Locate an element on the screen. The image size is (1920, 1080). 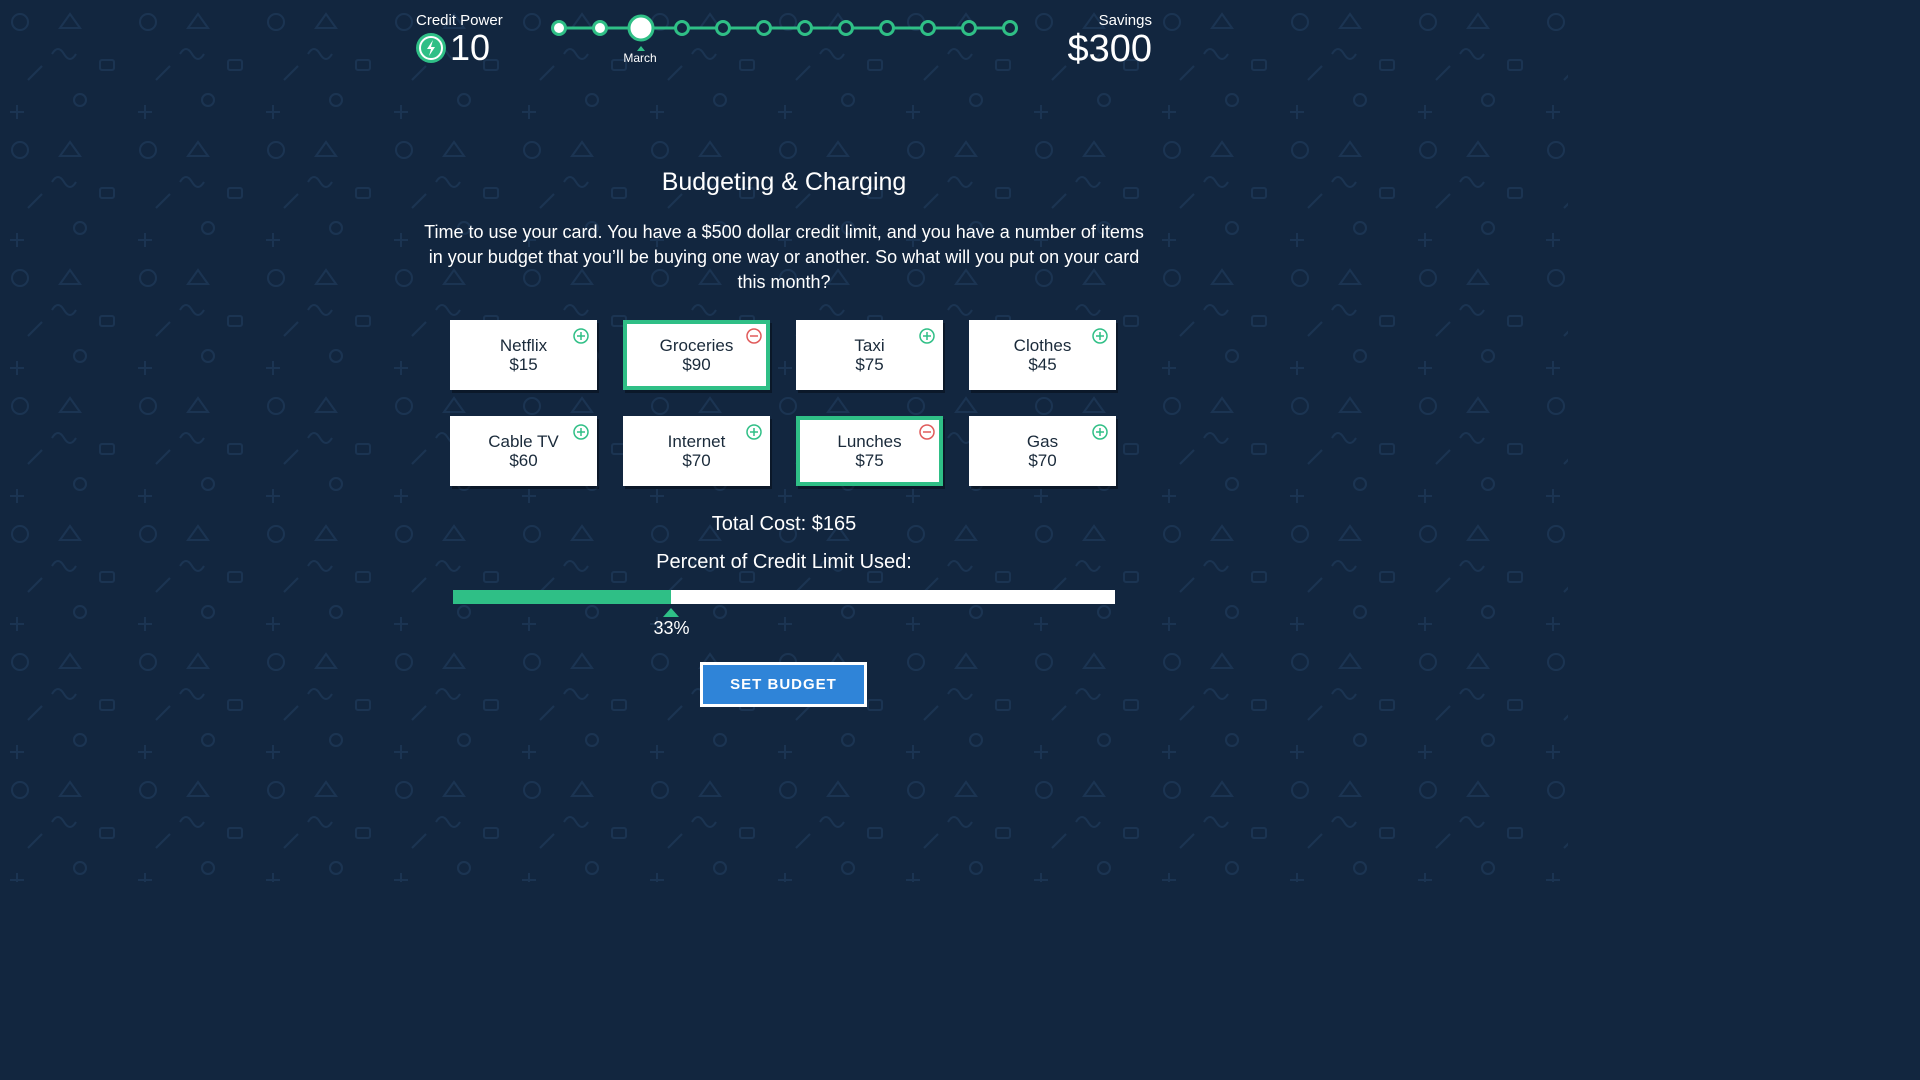
budget-item-card: Internet $70 is located at coordinates (696, 451).